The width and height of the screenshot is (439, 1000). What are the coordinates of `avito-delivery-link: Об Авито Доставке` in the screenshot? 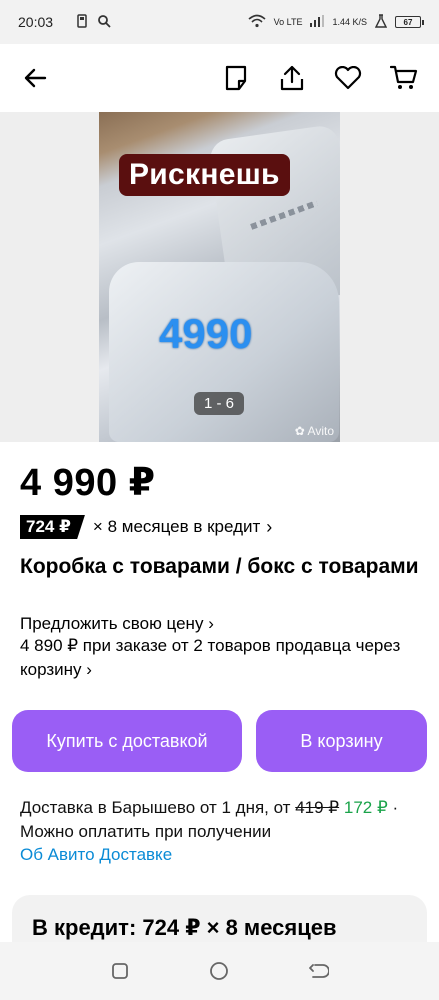 It's located at (96, 855).